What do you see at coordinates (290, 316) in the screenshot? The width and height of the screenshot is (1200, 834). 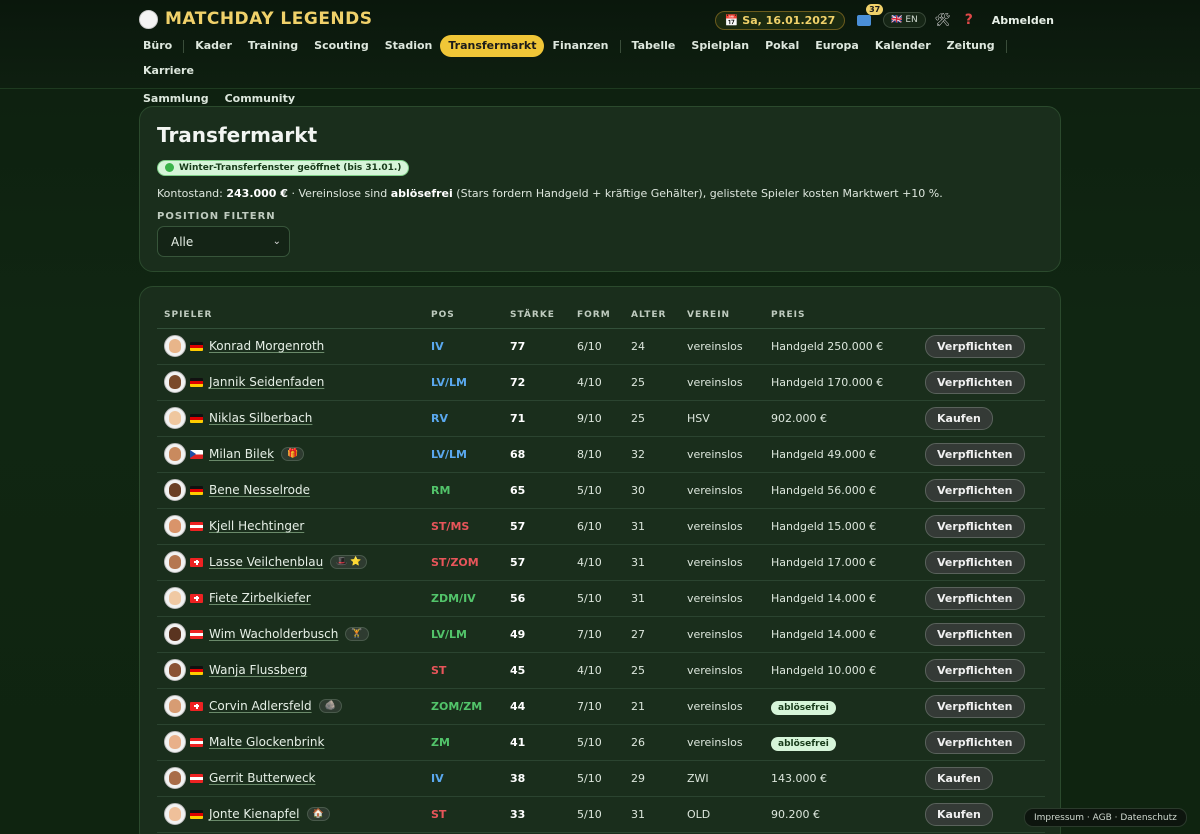 I see `col-spieler: SPIELER` at bounding box center [290, 316].